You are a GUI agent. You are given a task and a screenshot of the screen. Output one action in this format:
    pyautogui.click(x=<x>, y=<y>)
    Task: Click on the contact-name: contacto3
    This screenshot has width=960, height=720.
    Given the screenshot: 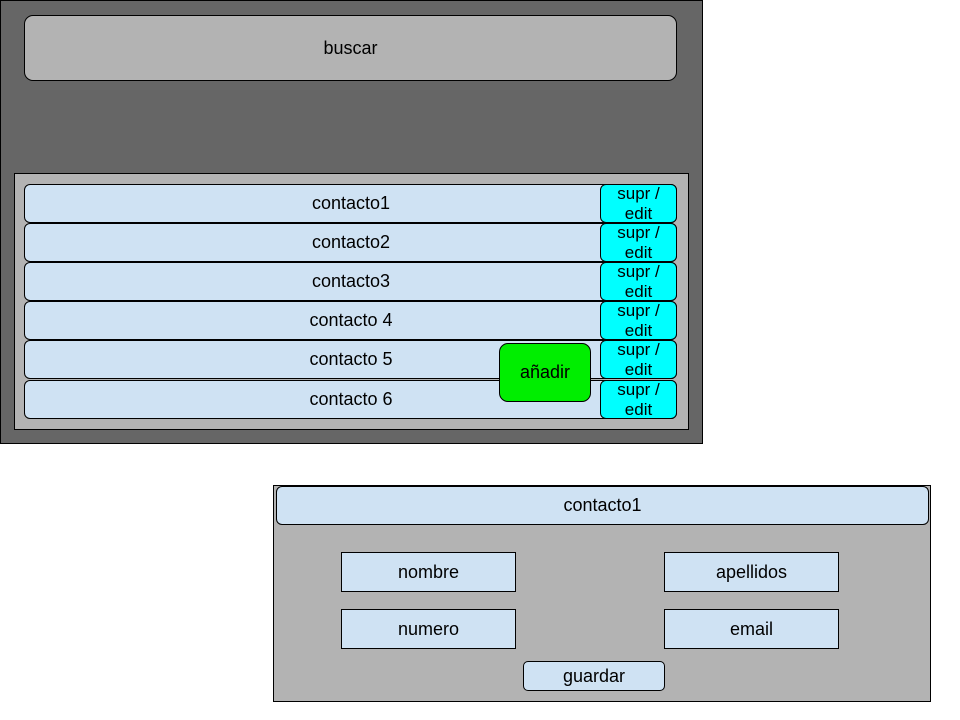 What is the action you would take?
    pyautogui.click(x=351, y=281)
    